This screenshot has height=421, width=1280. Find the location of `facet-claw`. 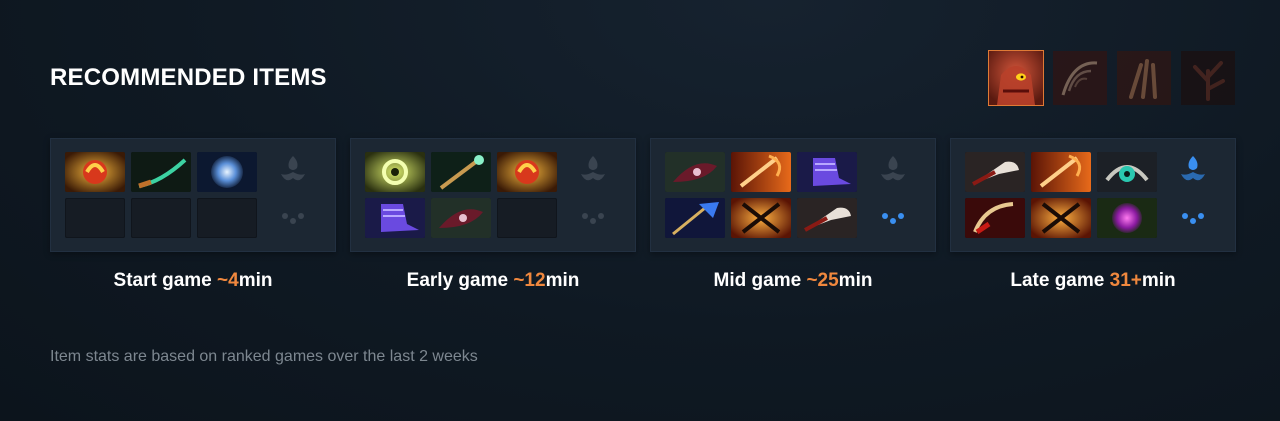

facet-claw is located at coordinates (1144, 78).